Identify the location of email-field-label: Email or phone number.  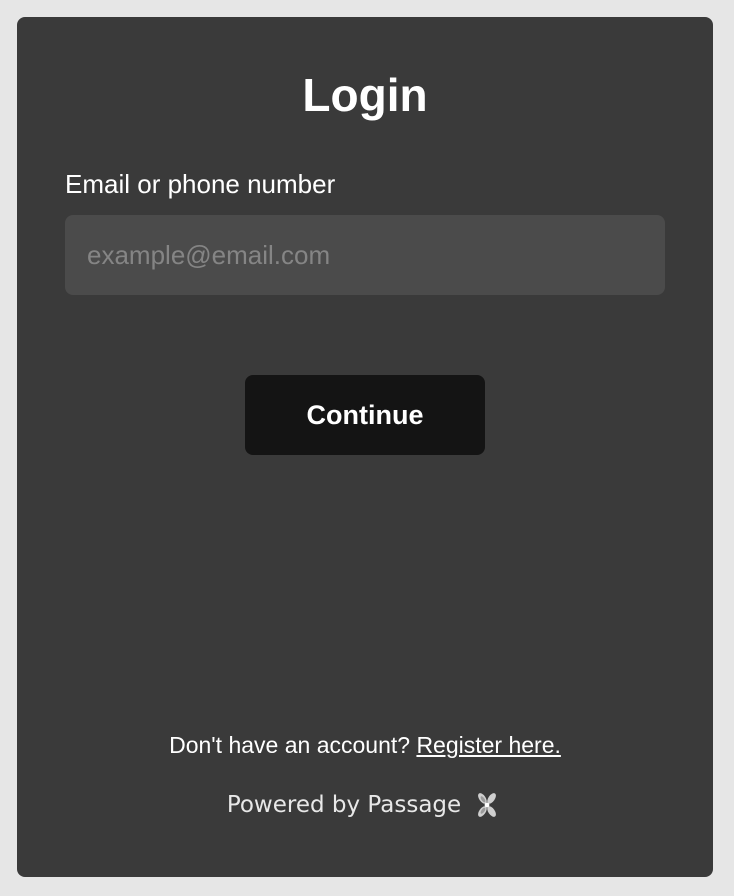
(200, 184).